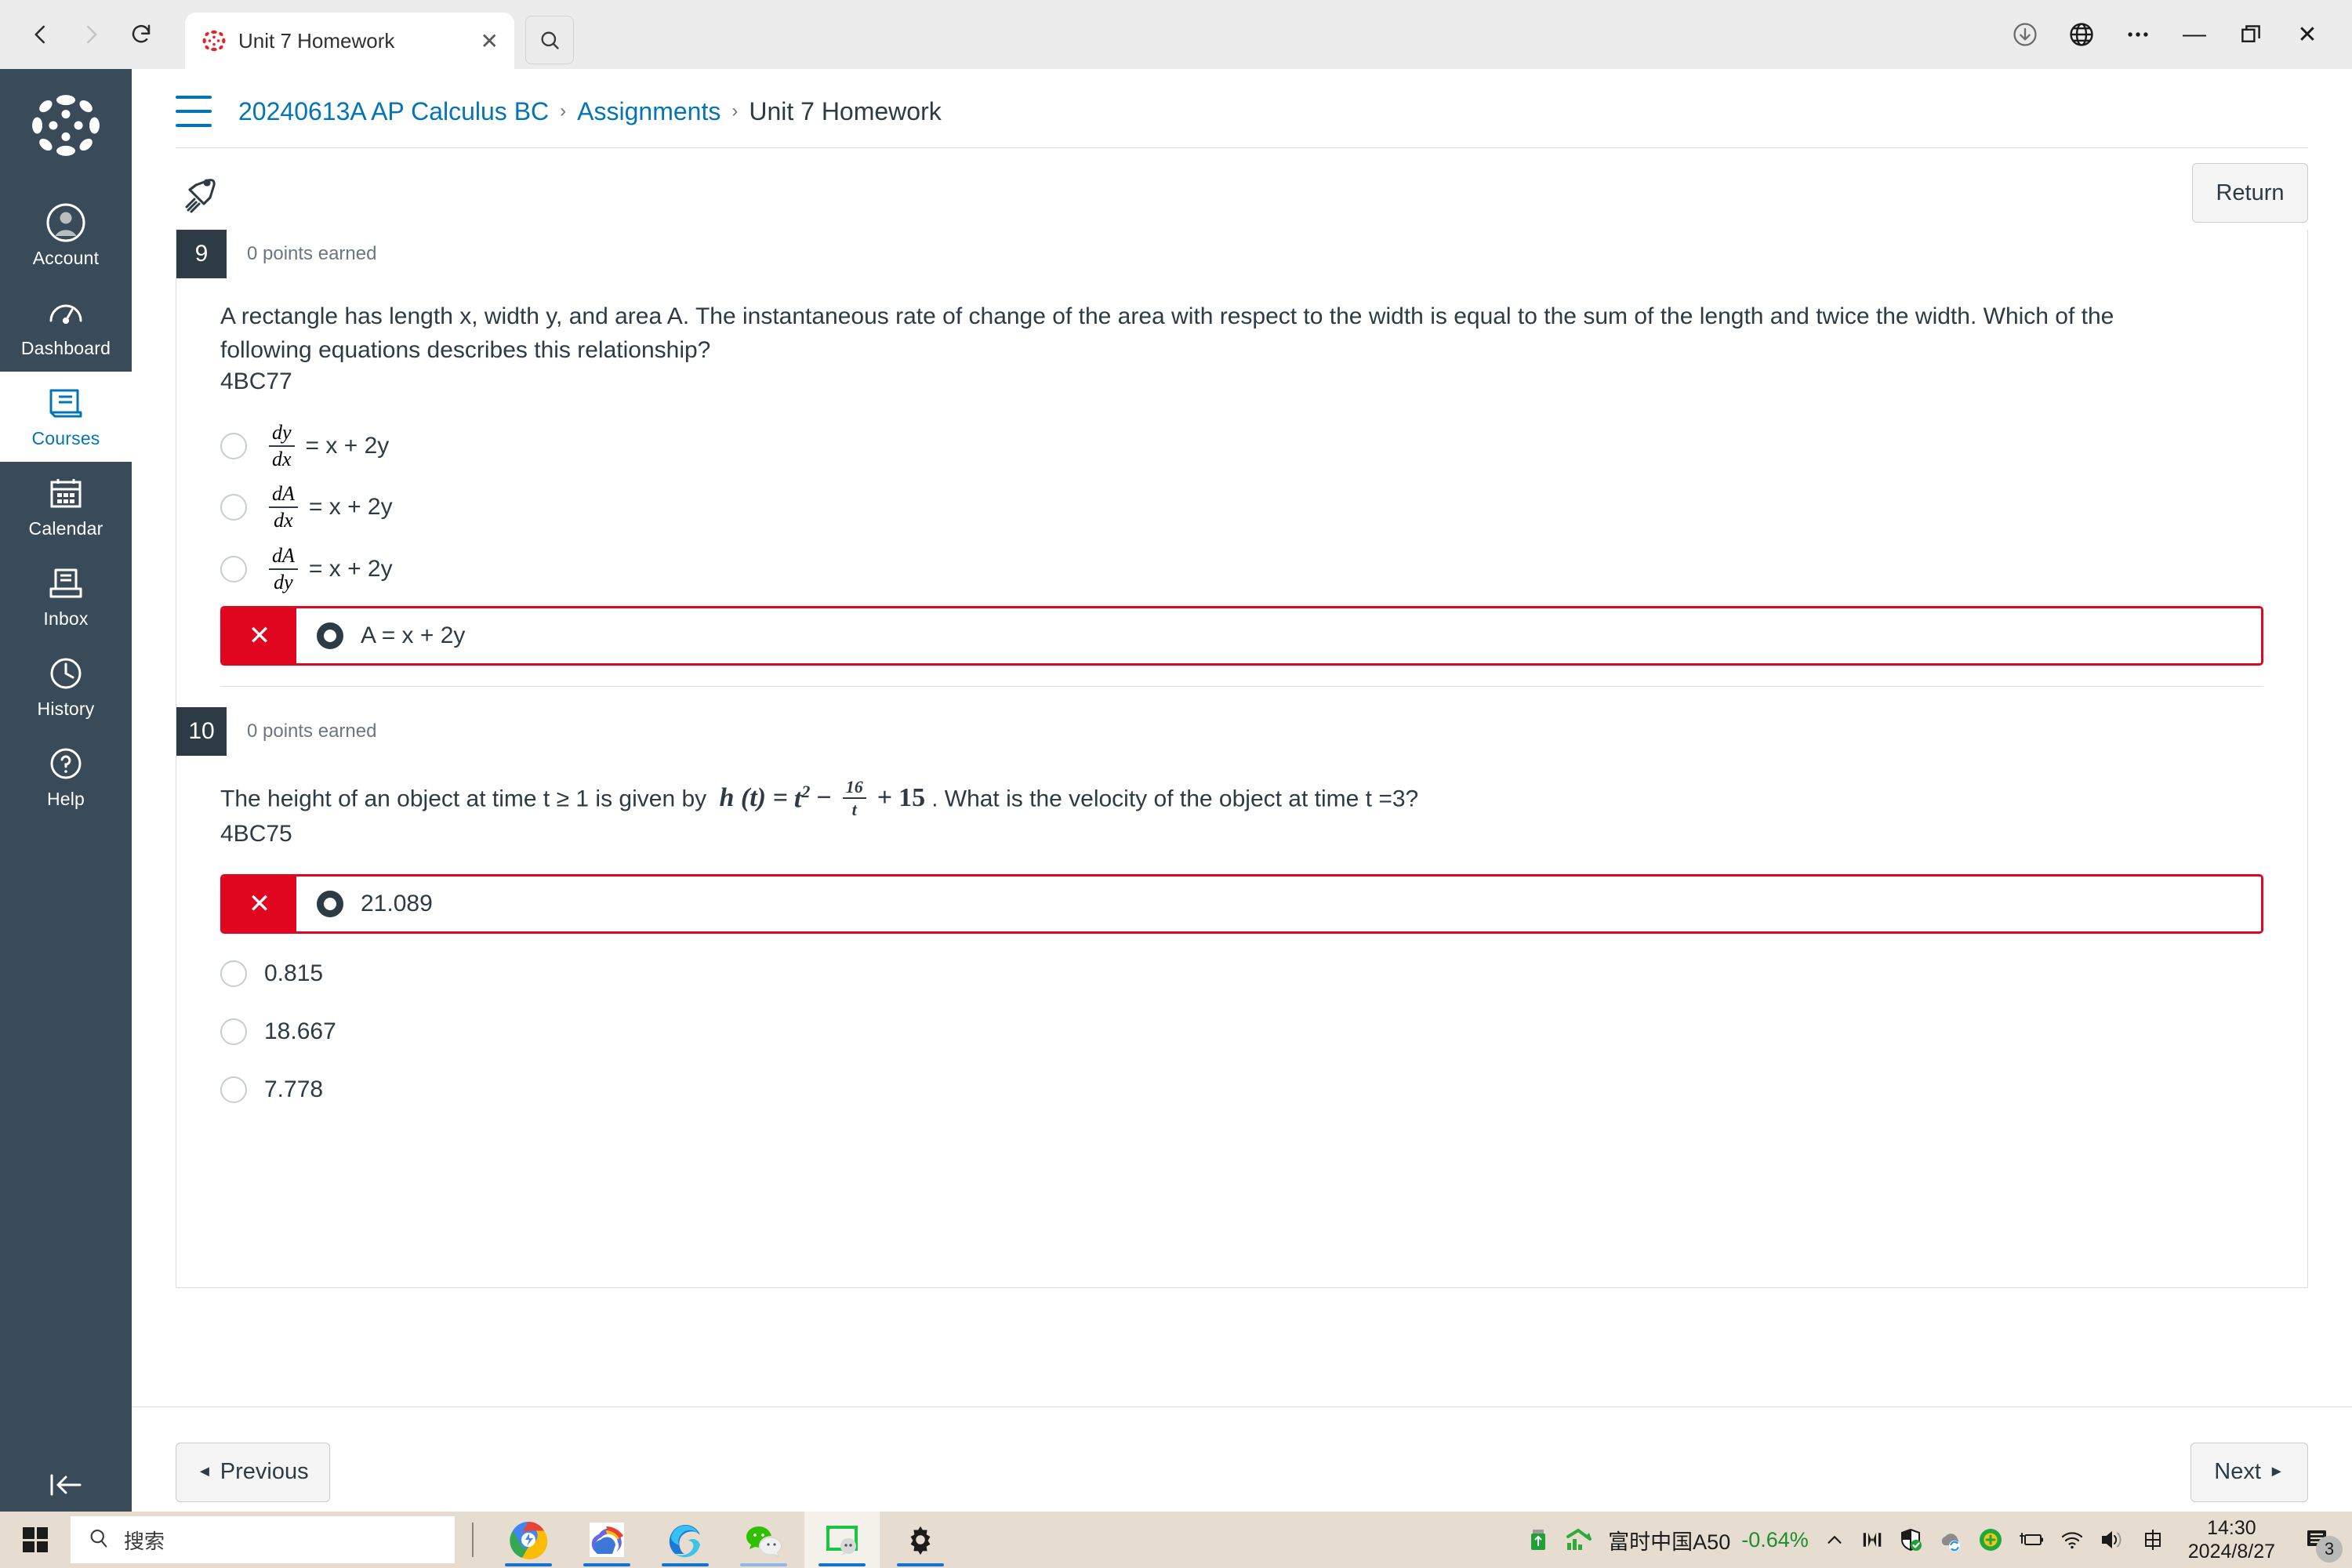 This screenshot has height=1568, width=2352. Describe the element at coordinates (490, 41) in the screenshot. I see `tab-close-icon: ✕` at that location.